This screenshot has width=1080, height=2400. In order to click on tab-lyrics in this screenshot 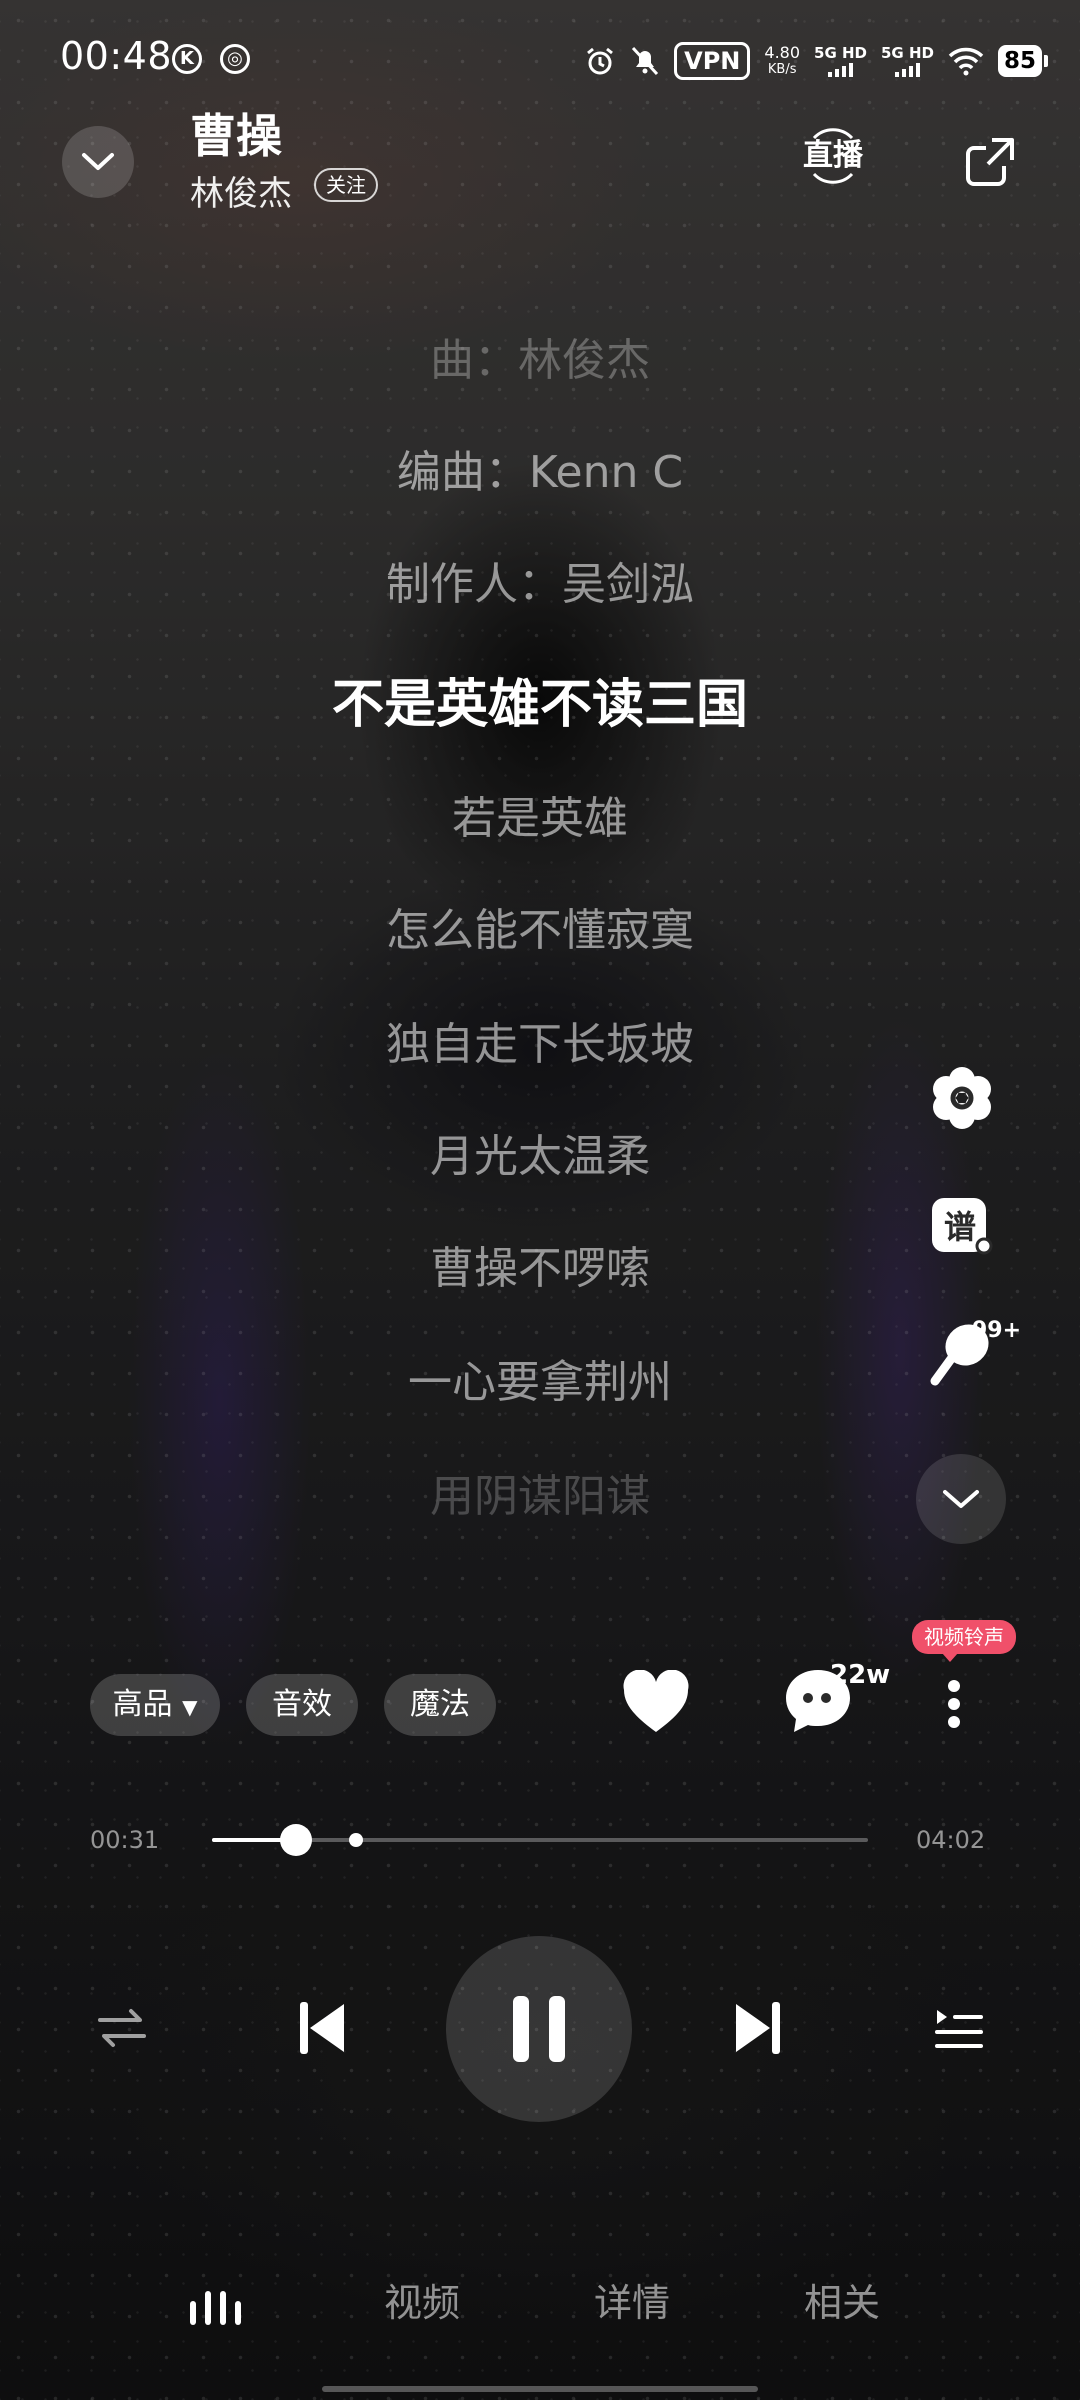, I will do `click(216, 2307)`.